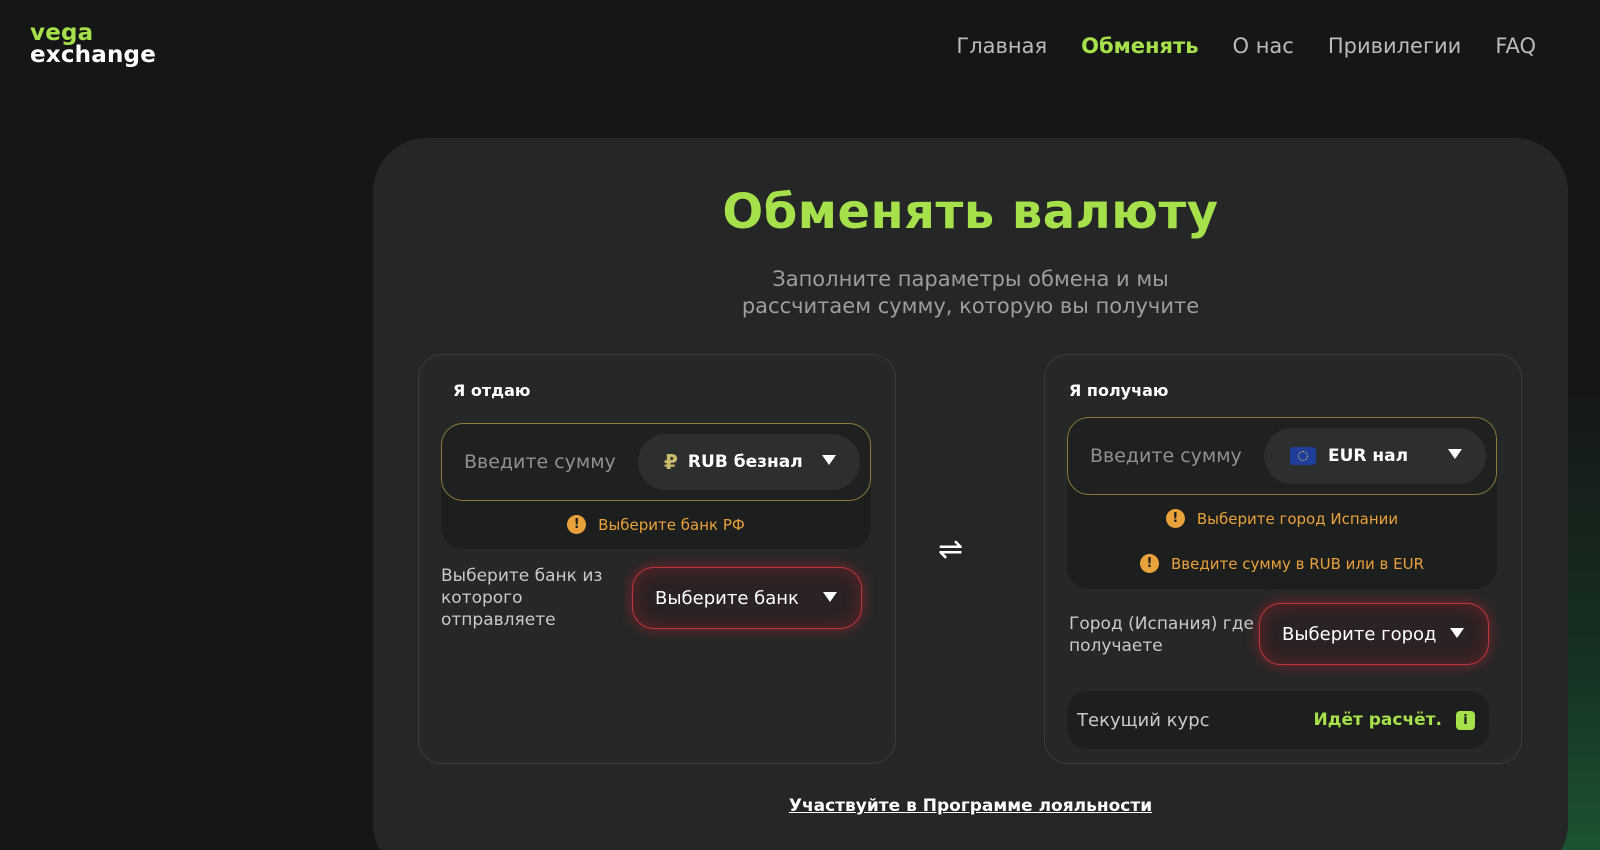 Image resolution: width=1600 pixels, height=850 pixels. Describe the element at coordinates (671, 462) in the screenshot. I see `ruble-icon: ₽` at that location.